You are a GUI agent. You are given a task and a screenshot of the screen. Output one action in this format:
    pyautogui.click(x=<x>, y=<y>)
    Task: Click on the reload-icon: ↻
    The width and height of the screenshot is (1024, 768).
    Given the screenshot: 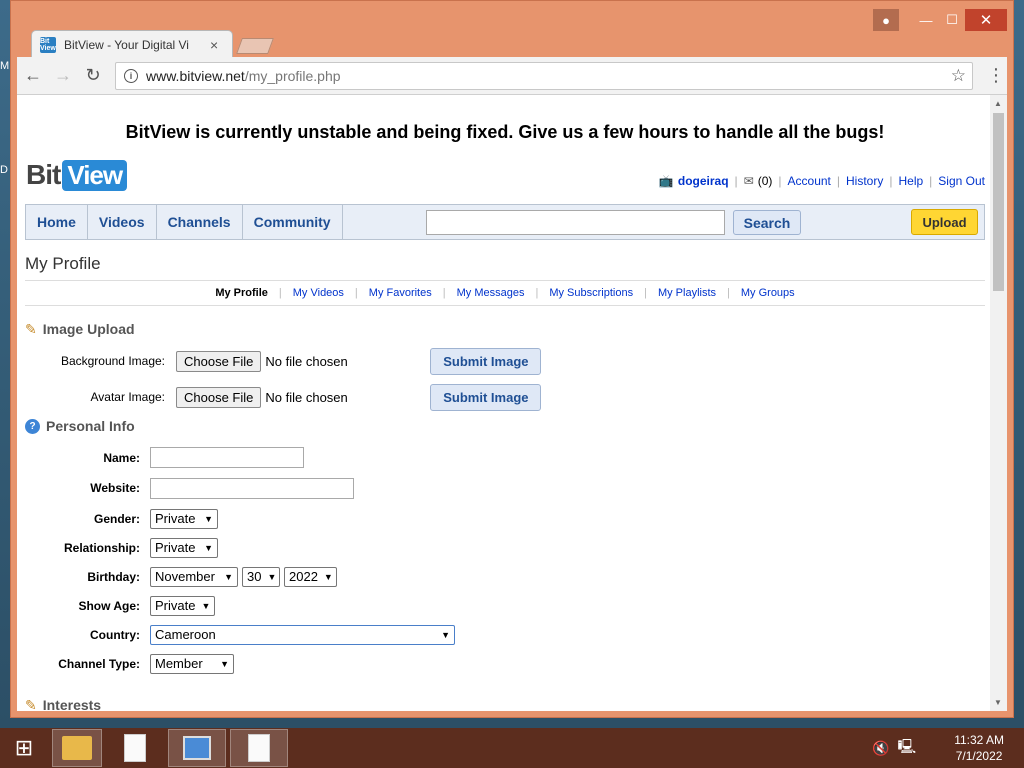 What is the action you would take?
    pyautogui.click(x=93, y=76)
    